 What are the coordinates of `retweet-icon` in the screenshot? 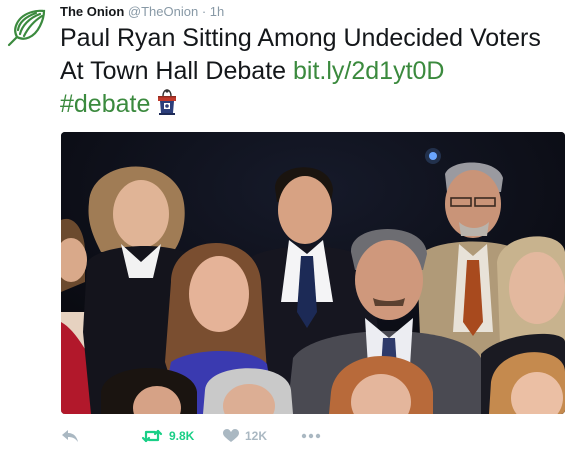 It's located at (152, 436).